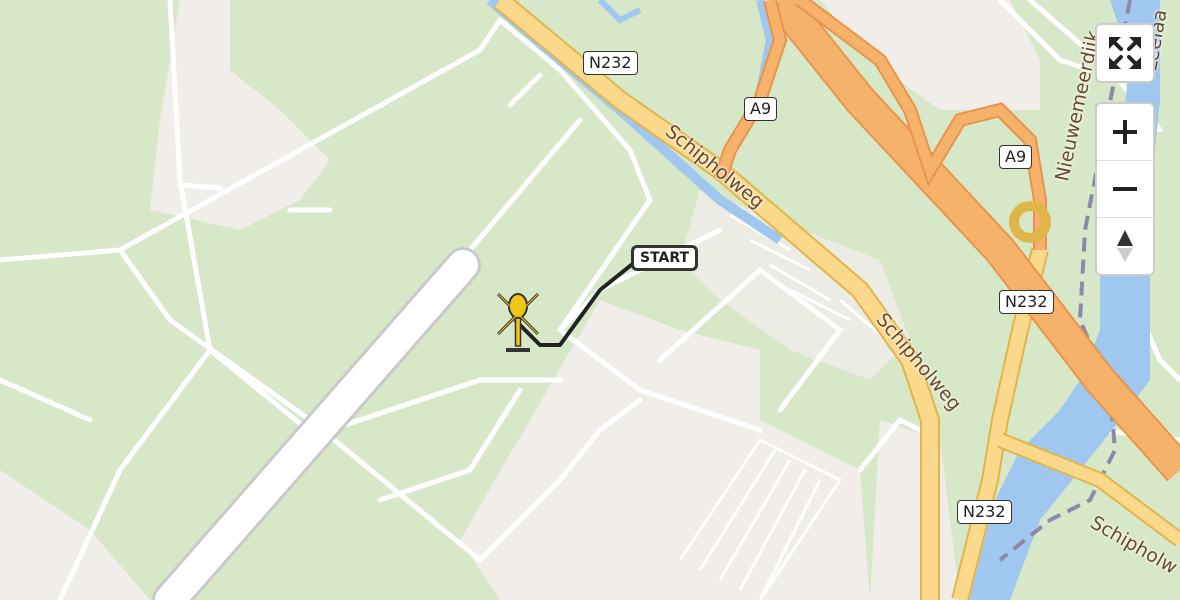 The height and width of the screenshot is (600, 1180). I want to click on fullscreen-control, so click(1125, 53).